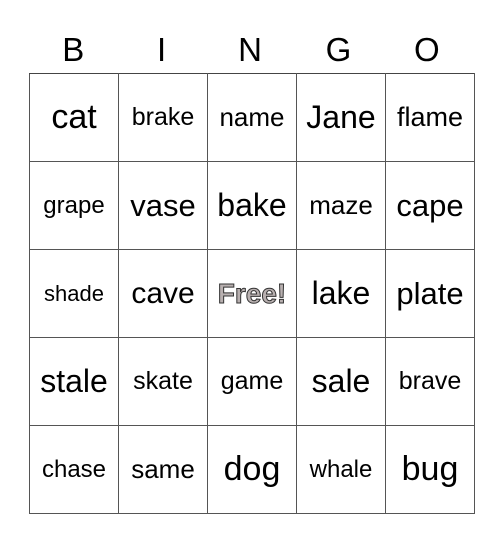  Describe the element at coordinates (74, 117) in the screenshot. I see `bingo-cell: cat` at that location.